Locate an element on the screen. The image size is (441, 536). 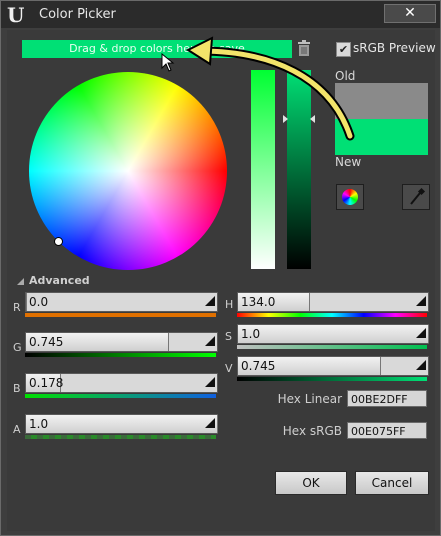
s-gradient-strip is located at coordinates (332, 347).